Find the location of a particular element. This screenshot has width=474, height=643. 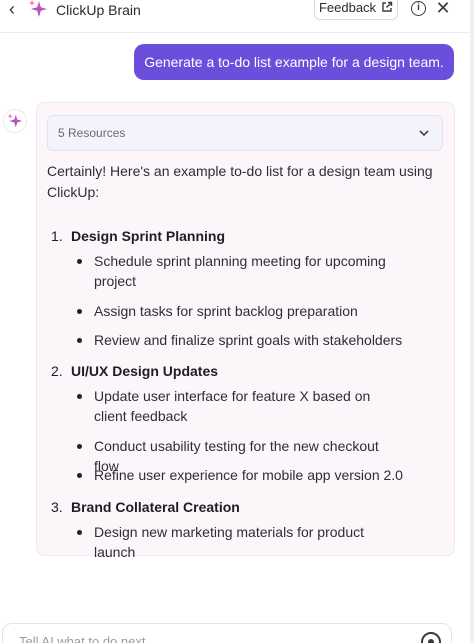

back-button: ‹ is located at coordinates (12, 10).